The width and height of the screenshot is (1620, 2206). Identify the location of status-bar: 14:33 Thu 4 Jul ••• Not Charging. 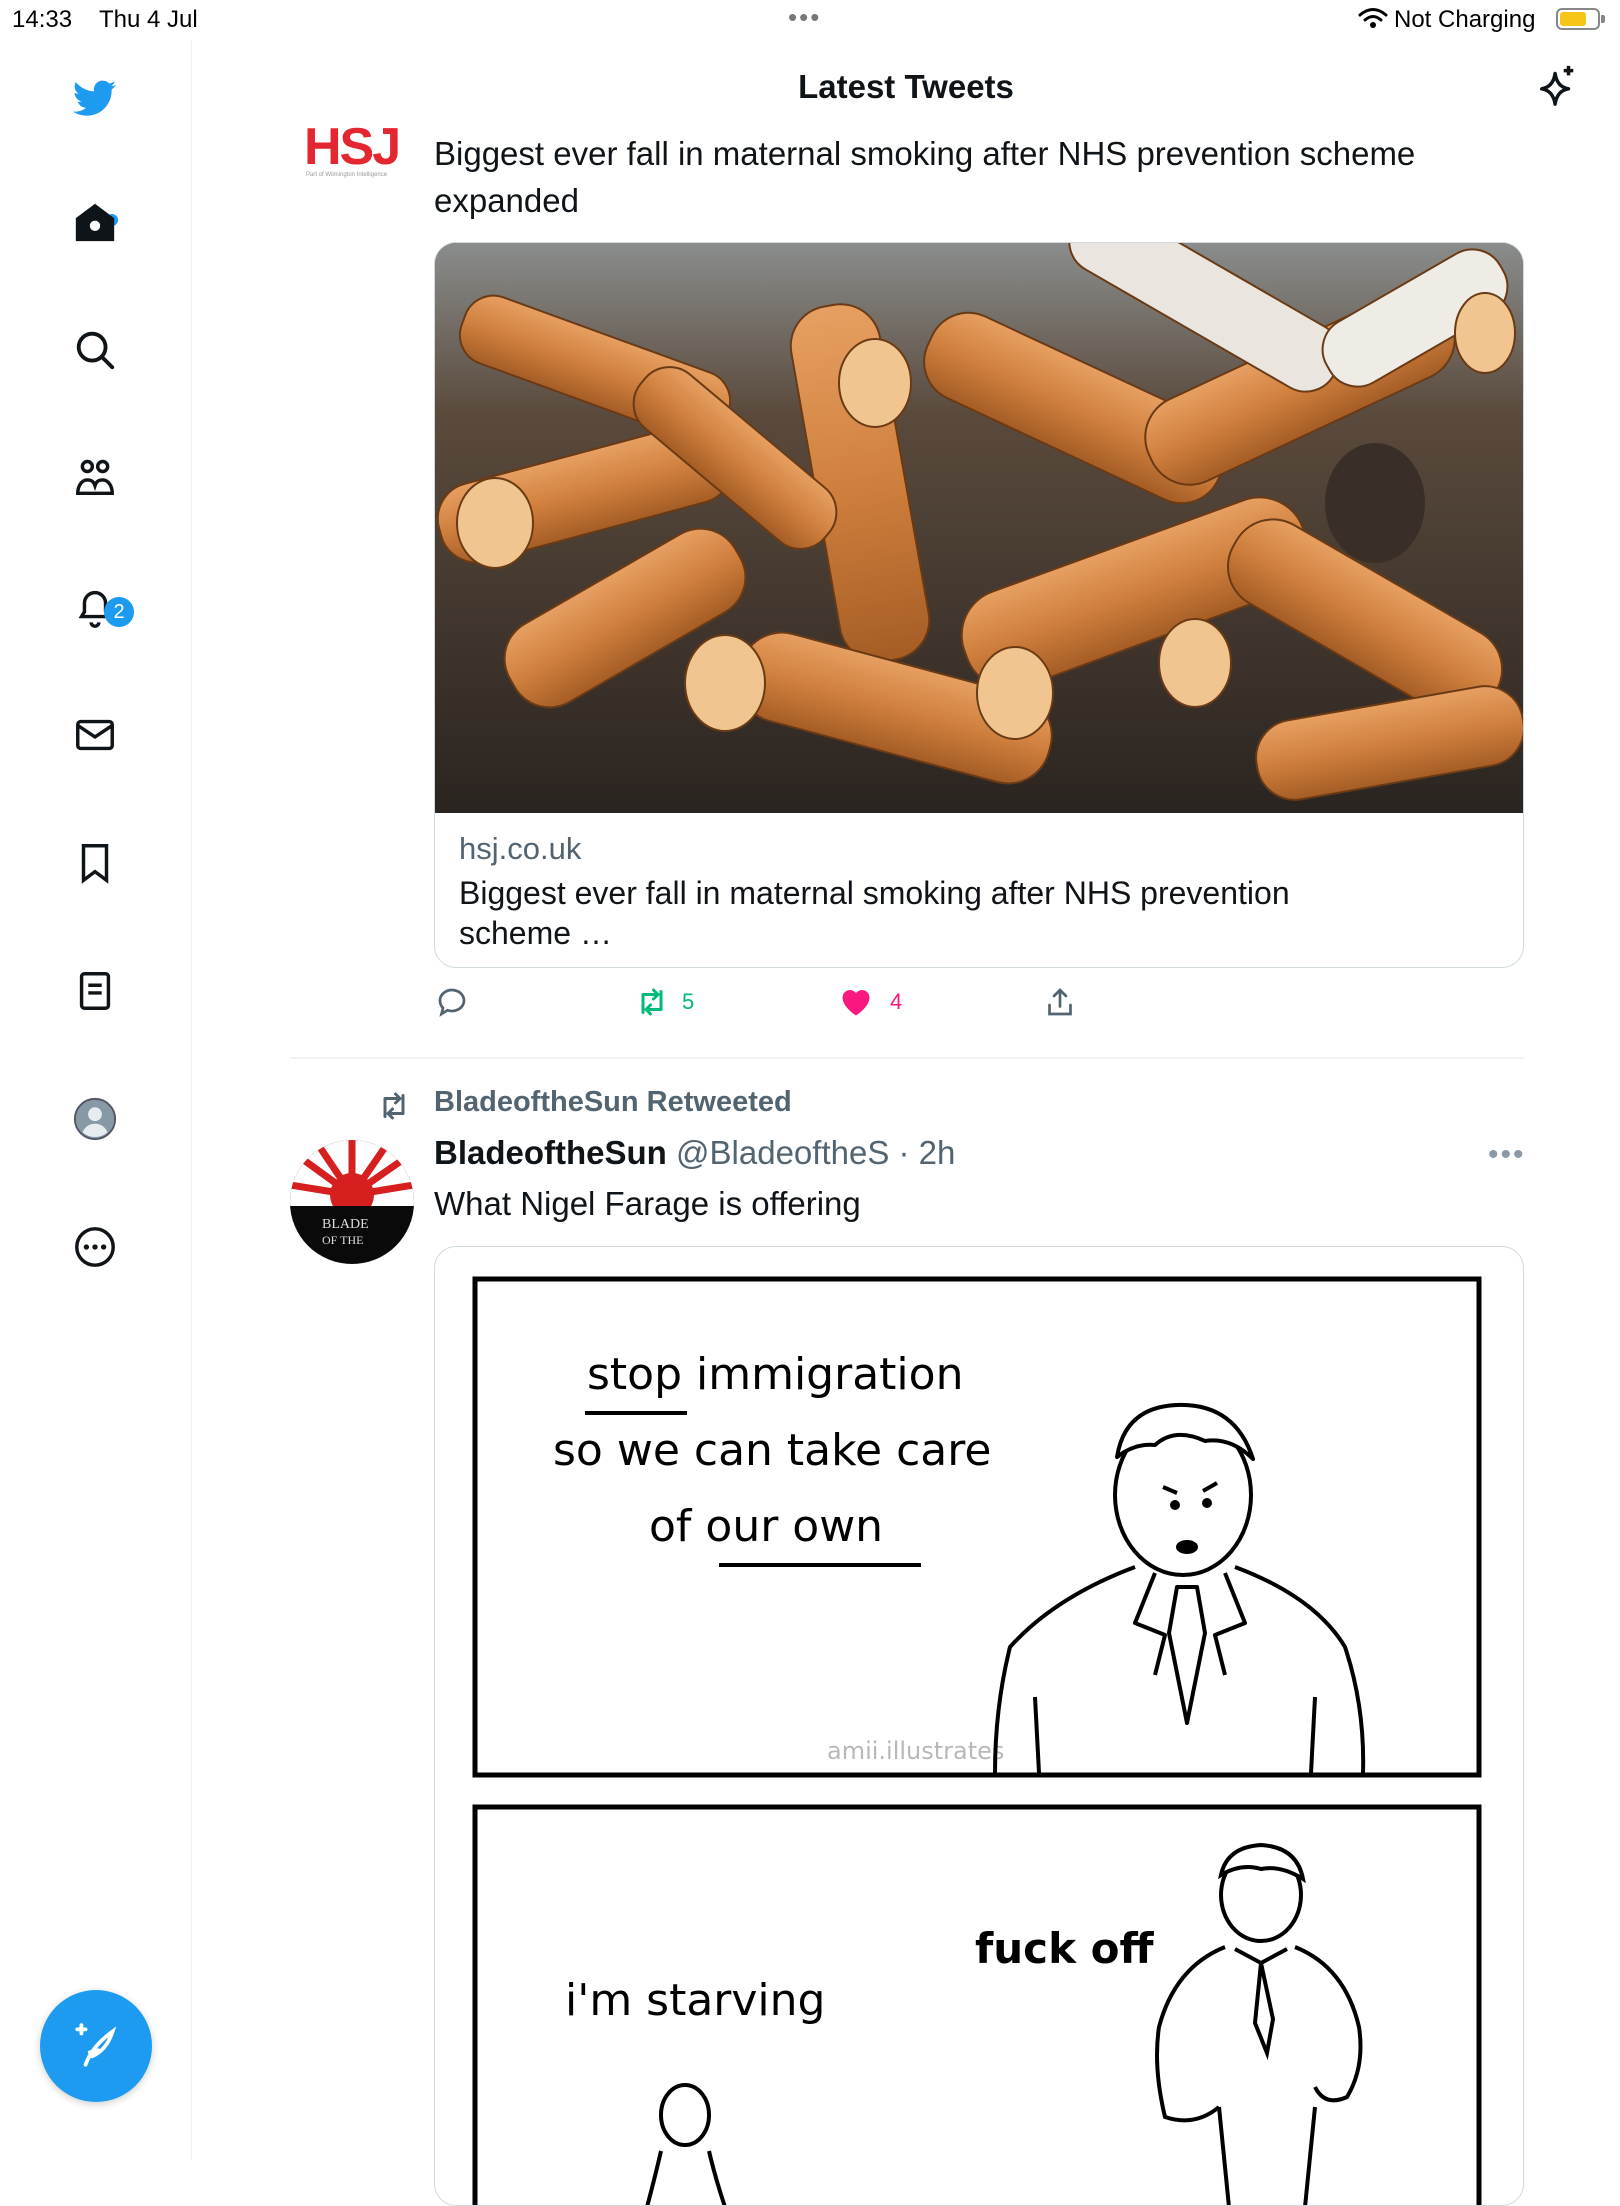
(810, 20).